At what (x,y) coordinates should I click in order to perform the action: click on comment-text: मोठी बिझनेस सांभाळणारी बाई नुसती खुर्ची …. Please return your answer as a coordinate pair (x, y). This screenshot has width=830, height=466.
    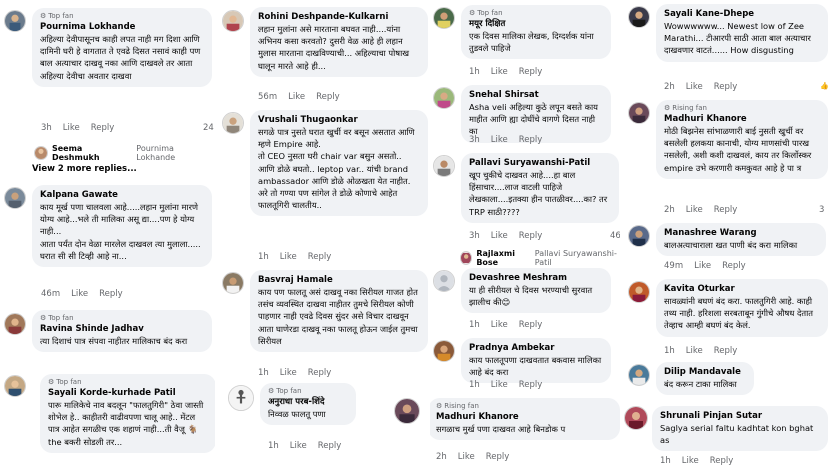
    Looking at the image, I should click on (738, 149).